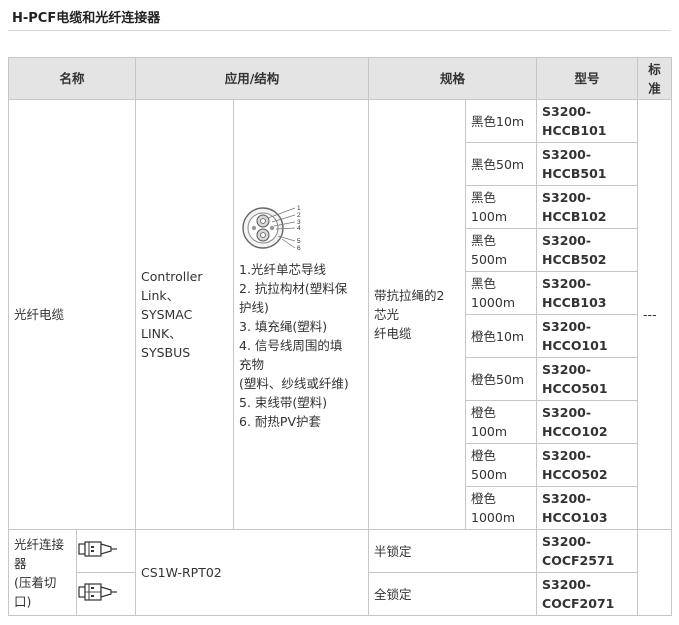  What do you see at coordinates (501, 207) in the screenshot?
I see `variant-spec: 黑色 100m` at bounding box center [501, 207].